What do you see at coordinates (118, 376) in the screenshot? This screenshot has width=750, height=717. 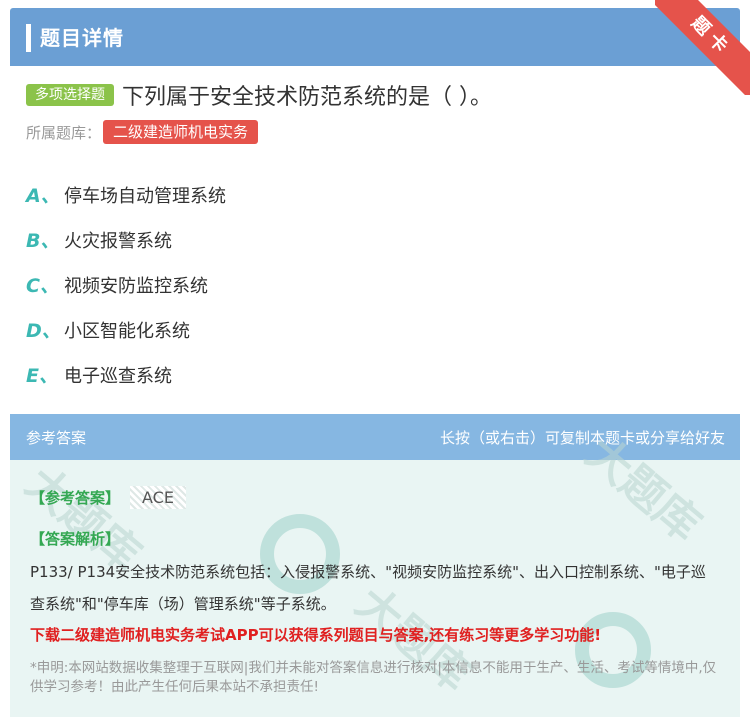 I see `option-text: 电子巡查系统` at bounding box center [118, 376].